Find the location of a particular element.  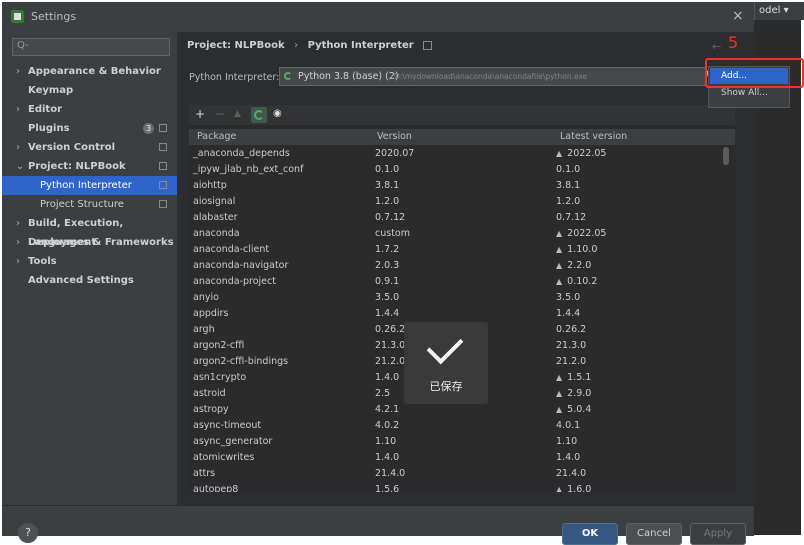

remove-package-icon: − is located at coordinates (220, 114).